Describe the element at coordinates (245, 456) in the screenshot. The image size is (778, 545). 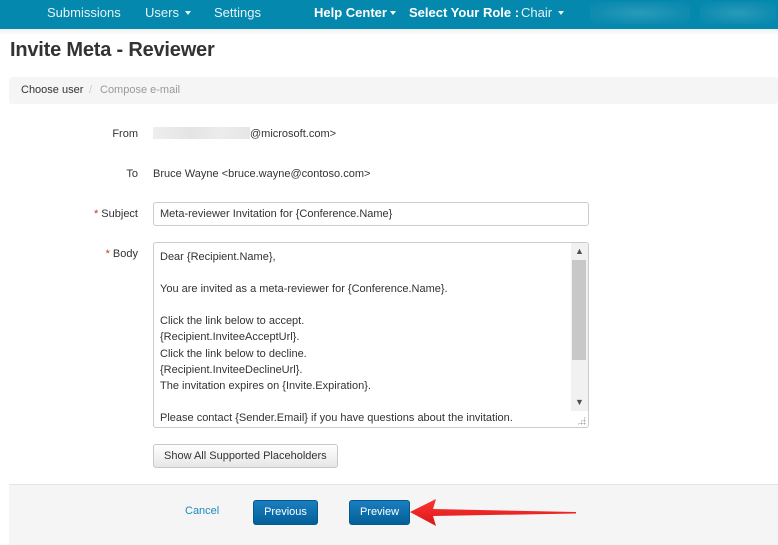
I see `show-placeholders-button: Show All Supported Placeholders` at that location.